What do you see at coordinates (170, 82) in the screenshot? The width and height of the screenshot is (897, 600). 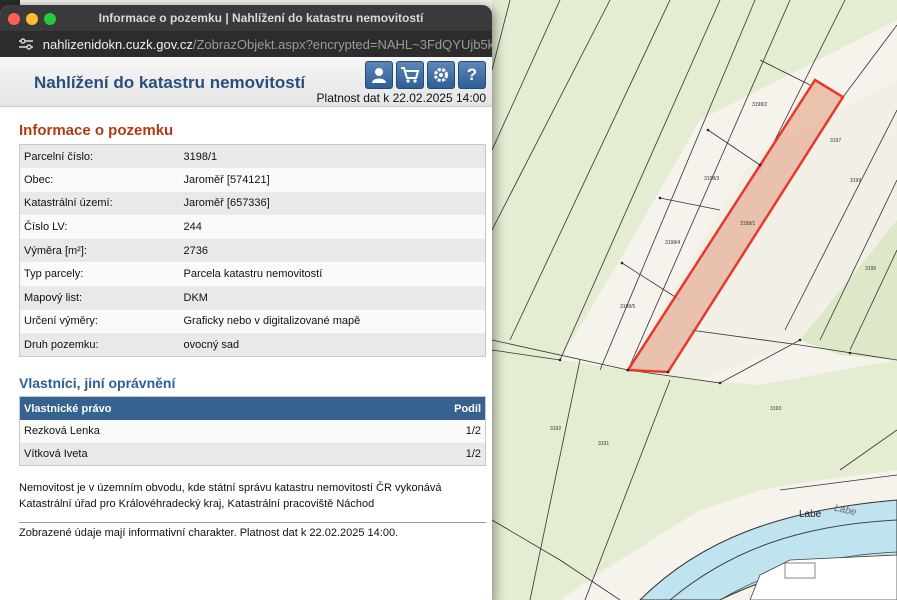 I see `app-title: Nahlížení do katastru nemovitostí` at bounding box center [170, 82].